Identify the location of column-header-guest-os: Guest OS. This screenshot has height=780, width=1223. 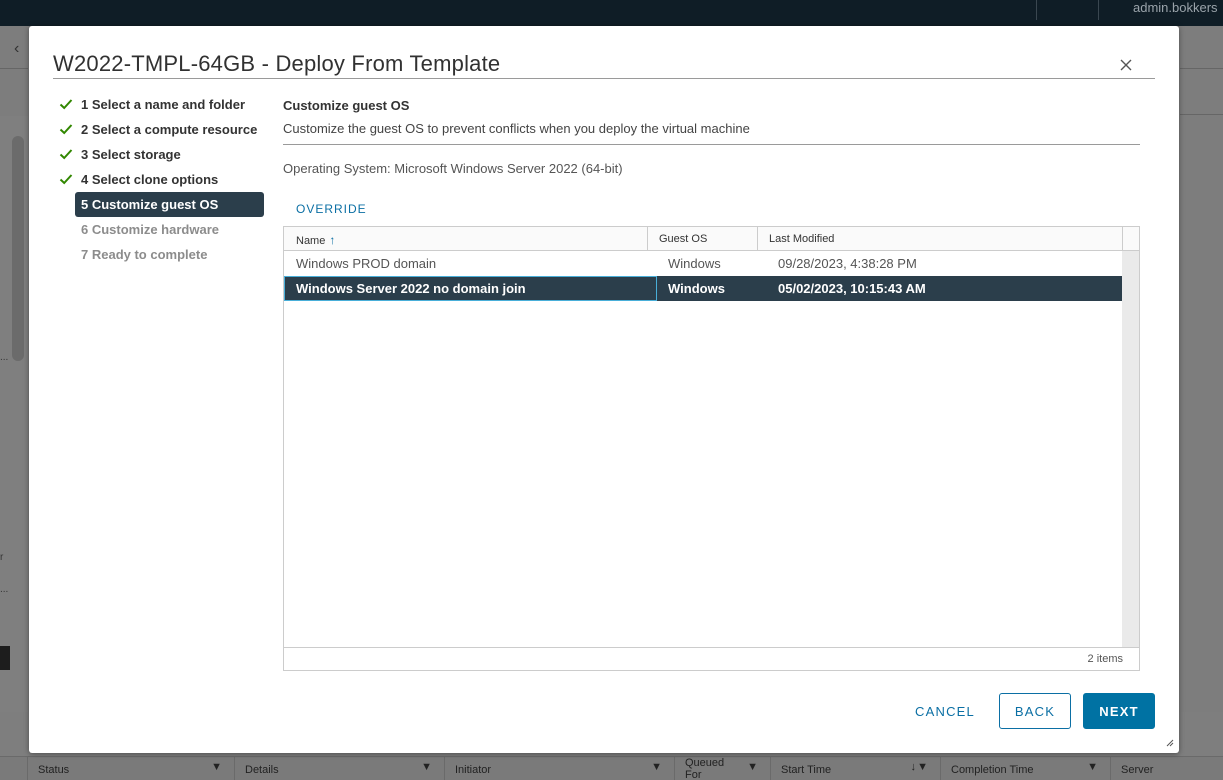
(683, 239).